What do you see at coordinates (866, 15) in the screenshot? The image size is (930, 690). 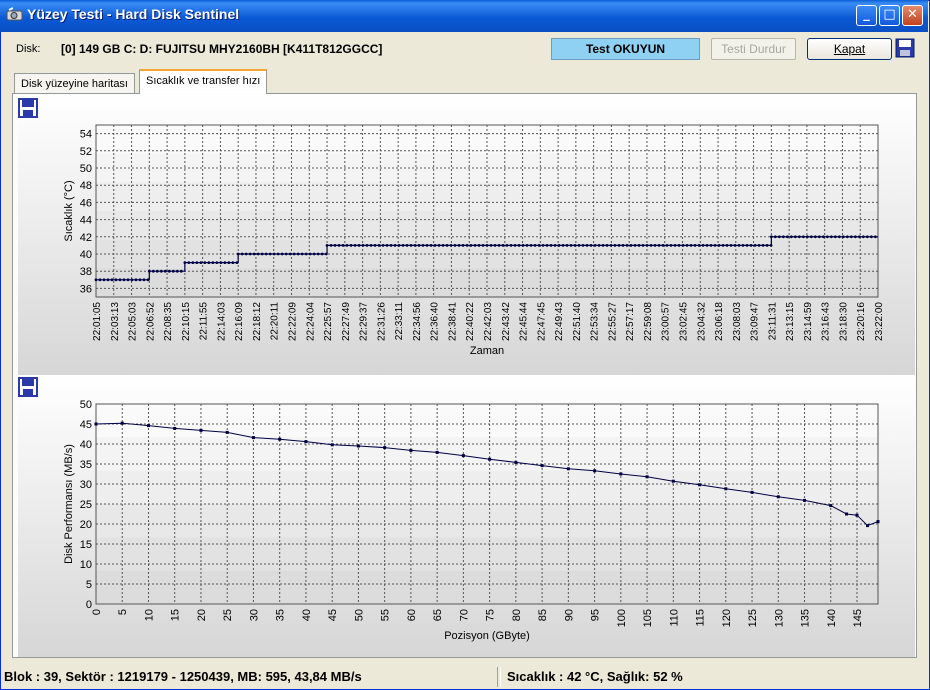 I see `minimize-button: _` at bounding box center [866, 15].